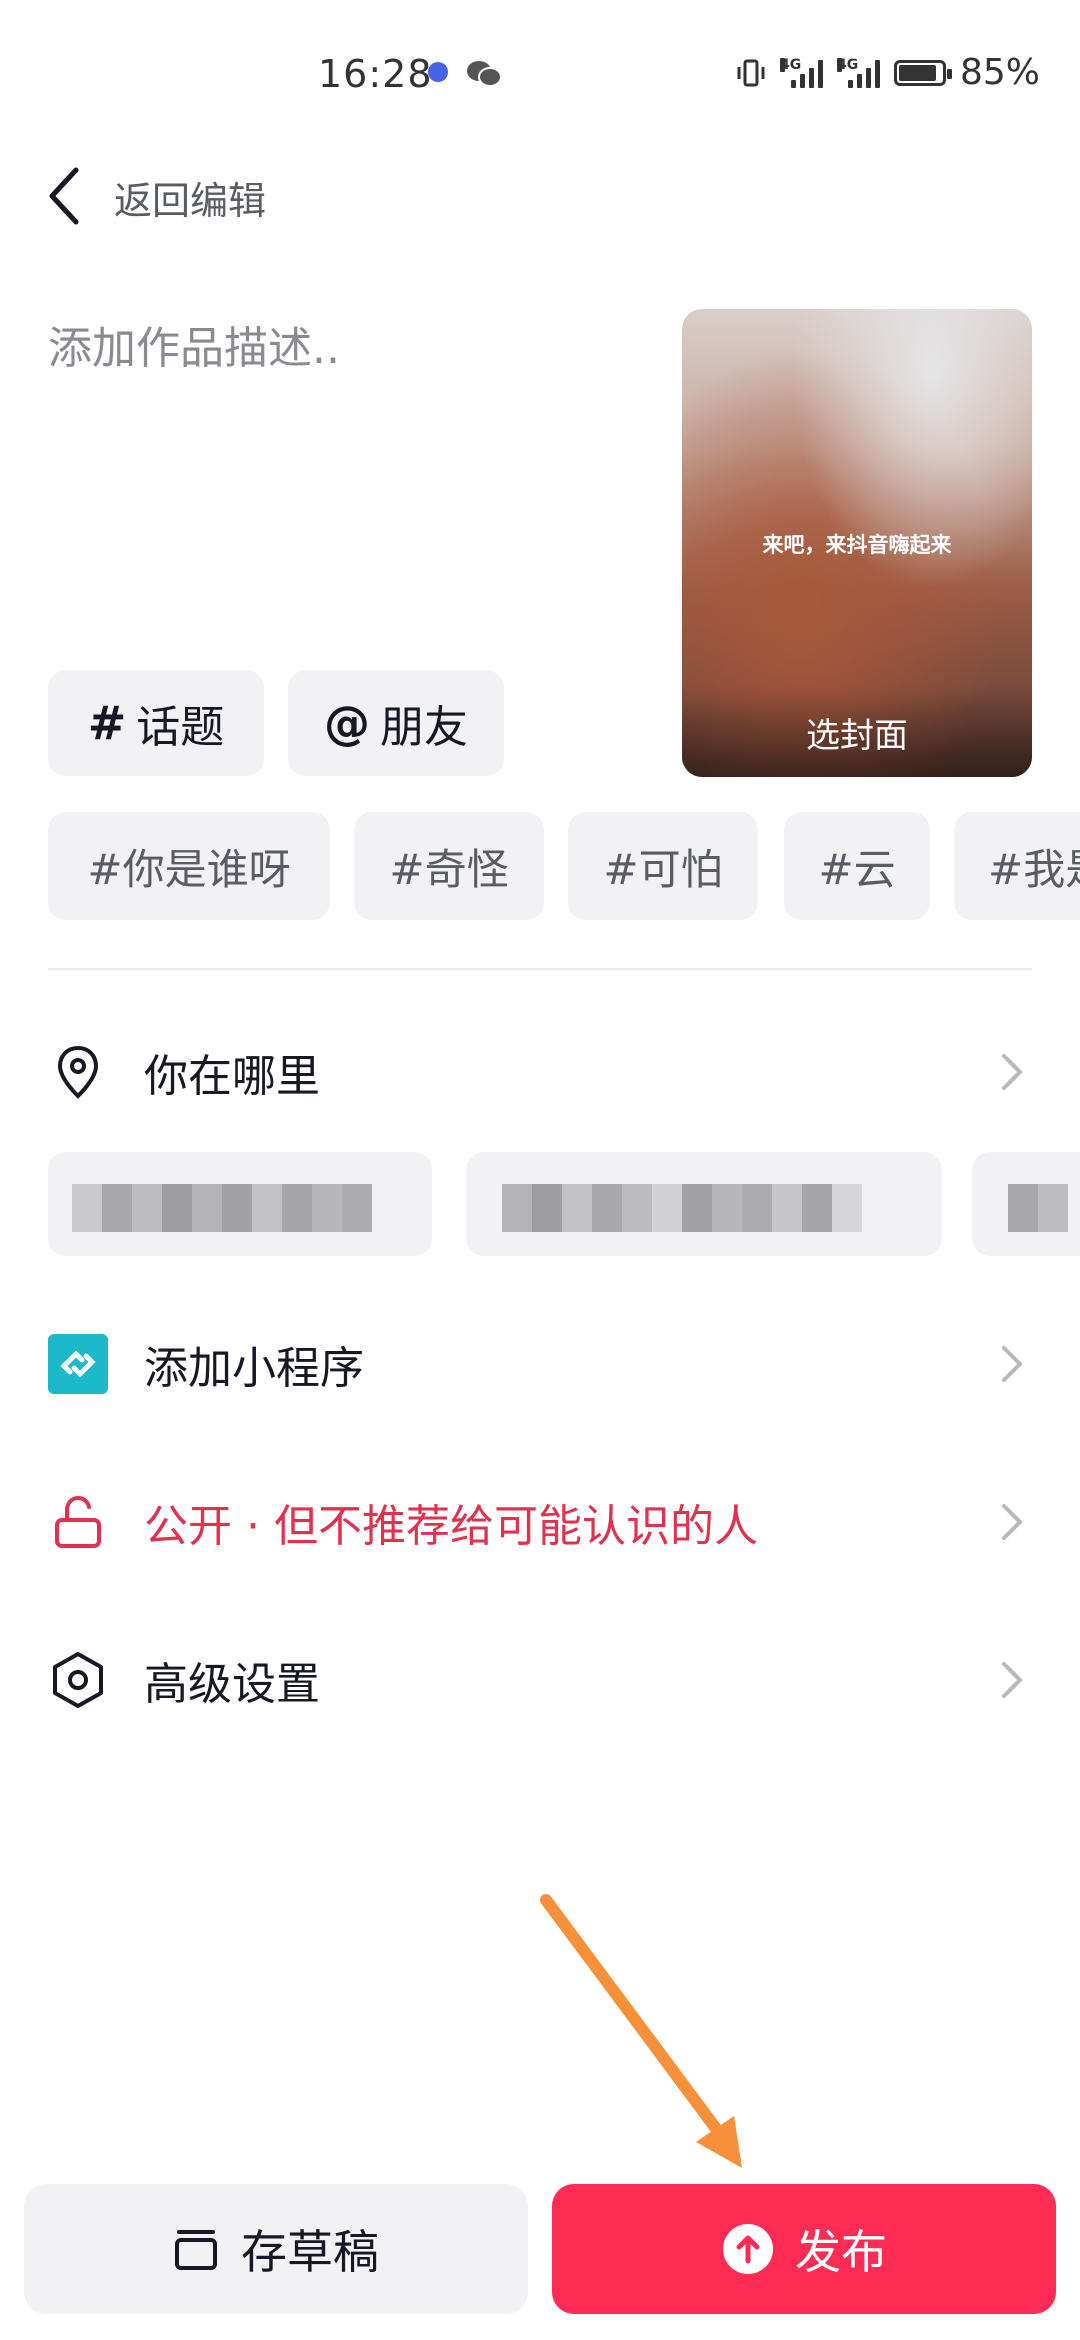 Image resolution: width=1080 pixels, height=2340 pixels. What do you see at coordinates (451, 1526) in the screenshot?
I see `visibility-label: 公开 · 但不推荐给可能认识的人` at bounding box center [451, 1526].